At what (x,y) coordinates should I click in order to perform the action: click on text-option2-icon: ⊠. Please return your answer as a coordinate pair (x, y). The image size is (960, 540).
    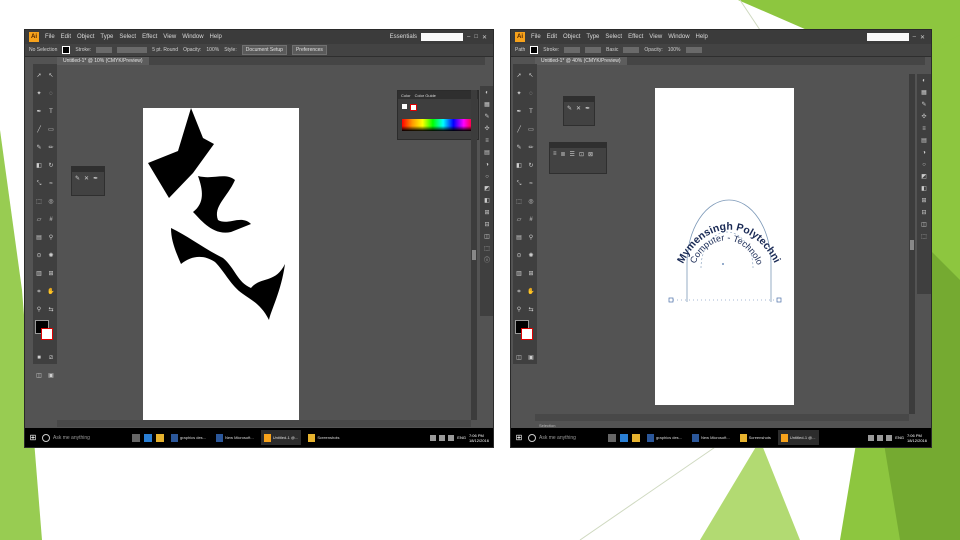
    Looking at the image, I should click on (590, 154).